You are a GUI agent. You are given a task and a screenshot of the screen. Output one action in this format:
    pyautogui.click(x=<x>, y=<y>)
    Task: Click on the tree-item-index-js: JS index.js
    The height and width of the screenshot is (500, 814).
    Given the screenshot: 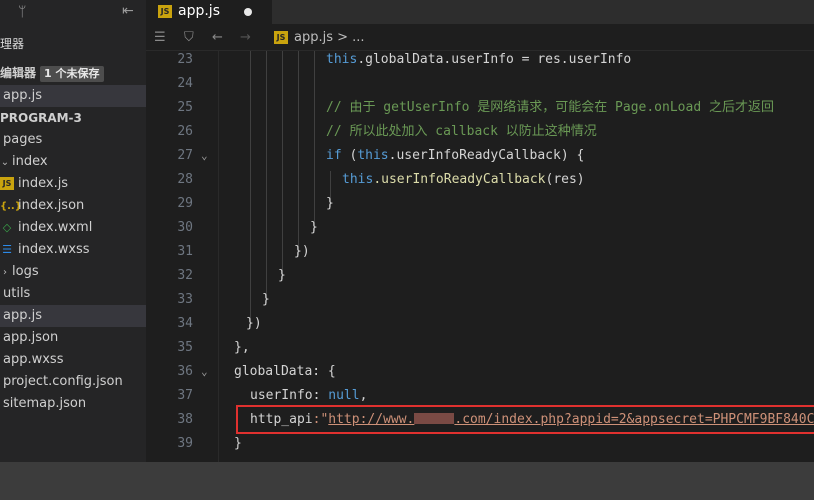 What is the action you would take?
    pyautogui.click(x=73, y=184)
    